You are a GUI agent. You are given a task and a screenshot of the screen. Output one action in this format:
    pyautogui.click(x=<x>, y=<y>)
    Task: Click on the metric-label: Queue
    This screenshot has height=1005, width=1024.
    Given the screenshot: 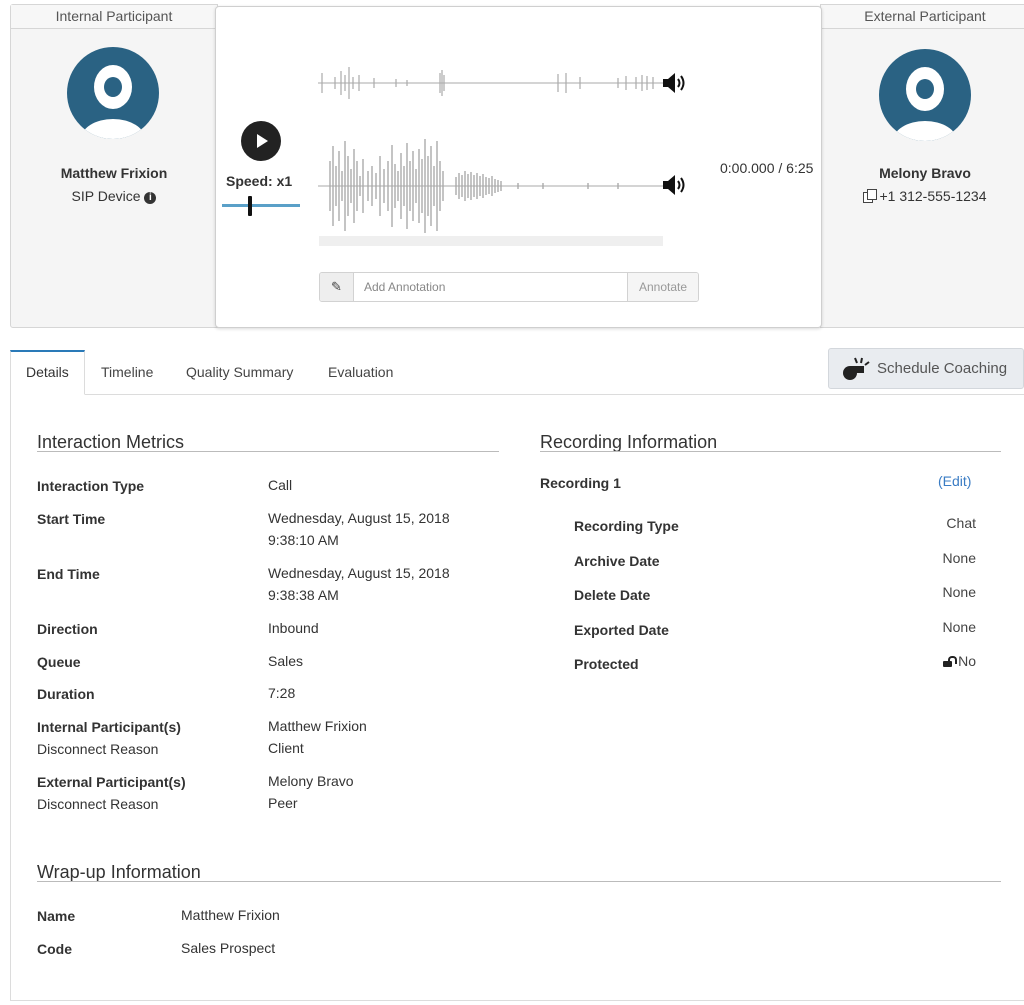 What is the action you would take?
    pyautogui.click(x=59, y=662)
    